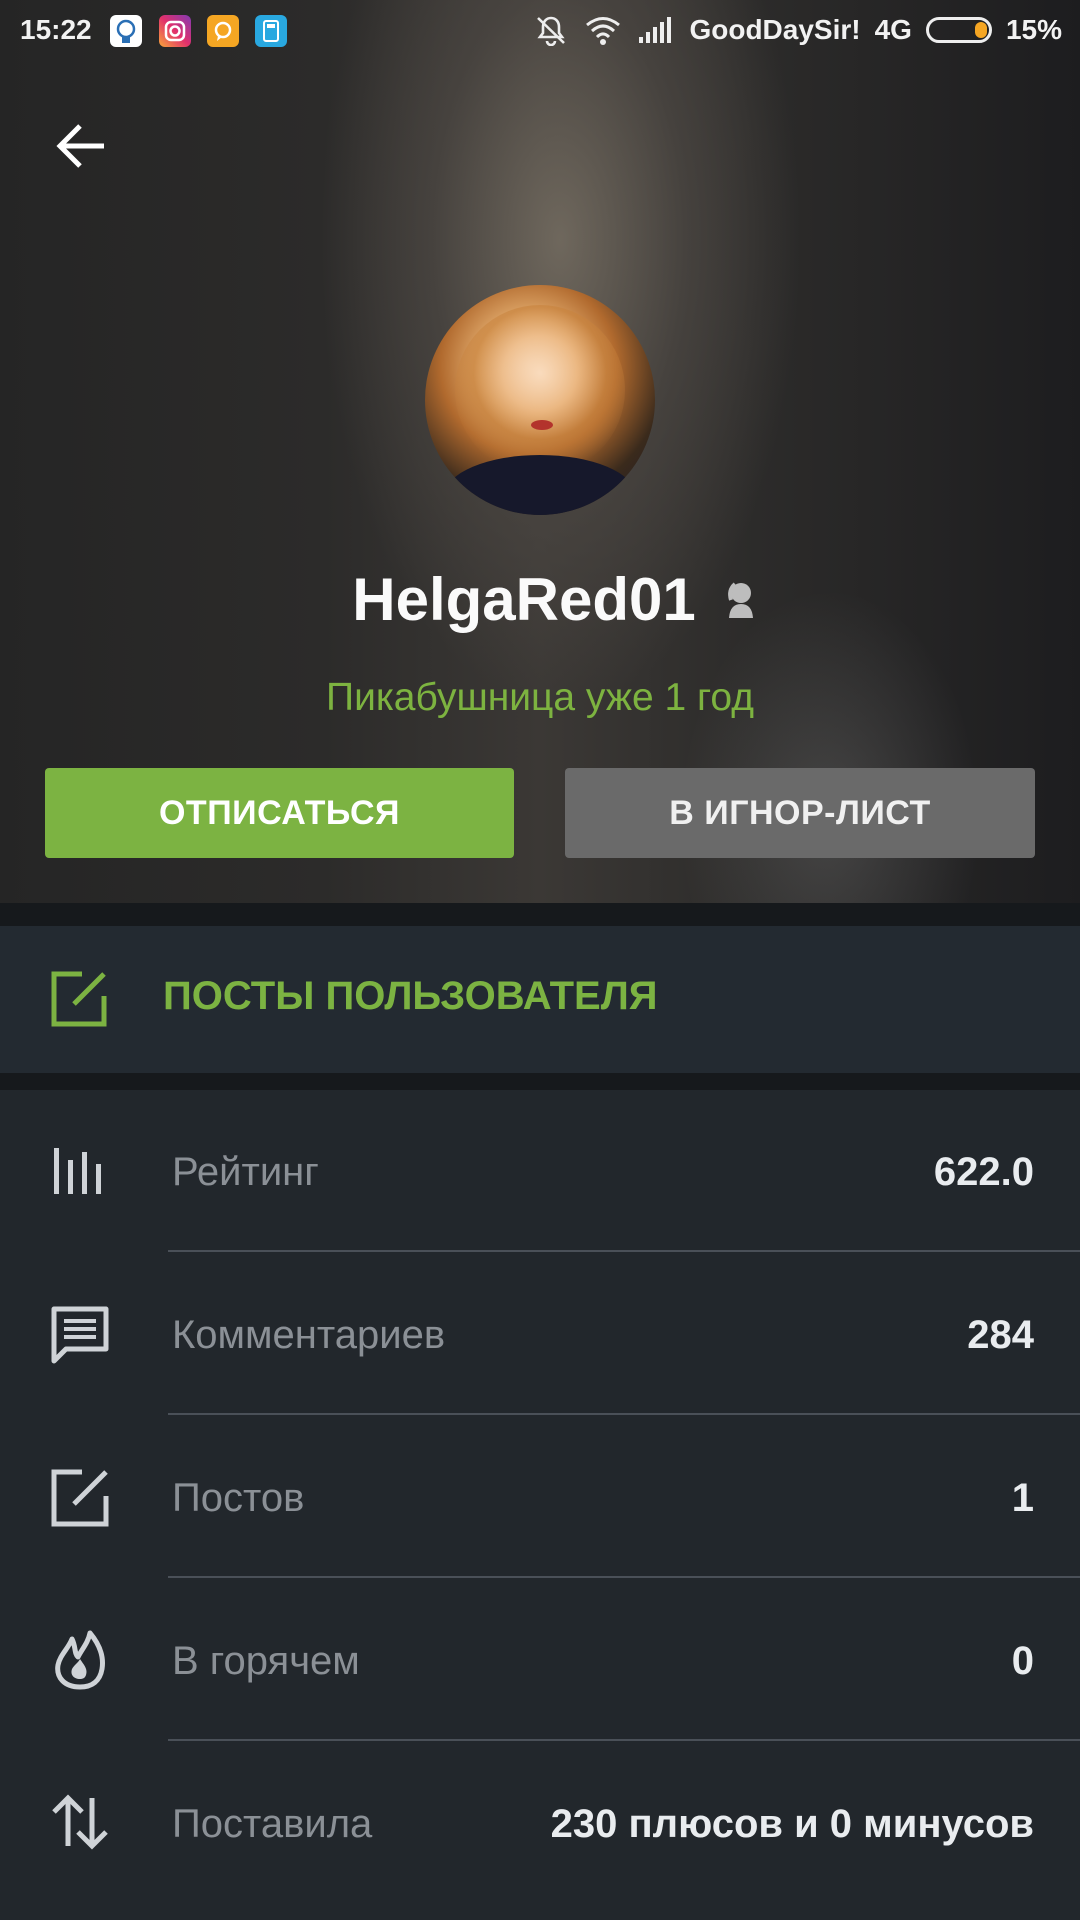  Describe the element at coordinates (740, 599) in the screenshot. I see `female-gender-icon` at that location.